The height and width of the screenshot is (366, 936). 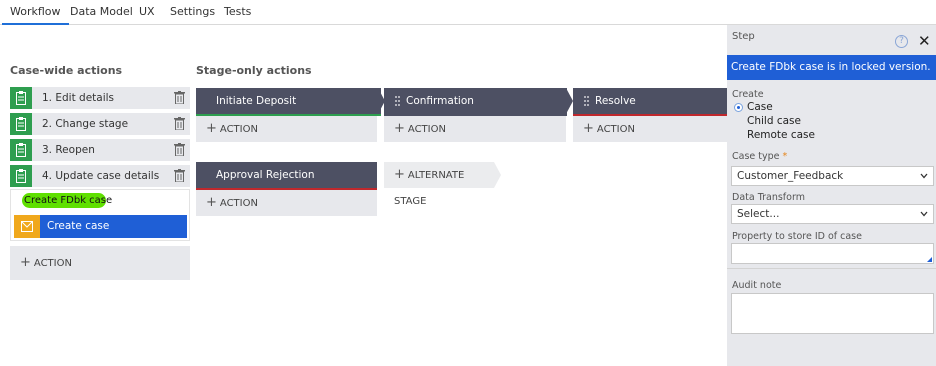 I want to click on case-type-select: Customer_Feedback, so click(x=832, y=176).